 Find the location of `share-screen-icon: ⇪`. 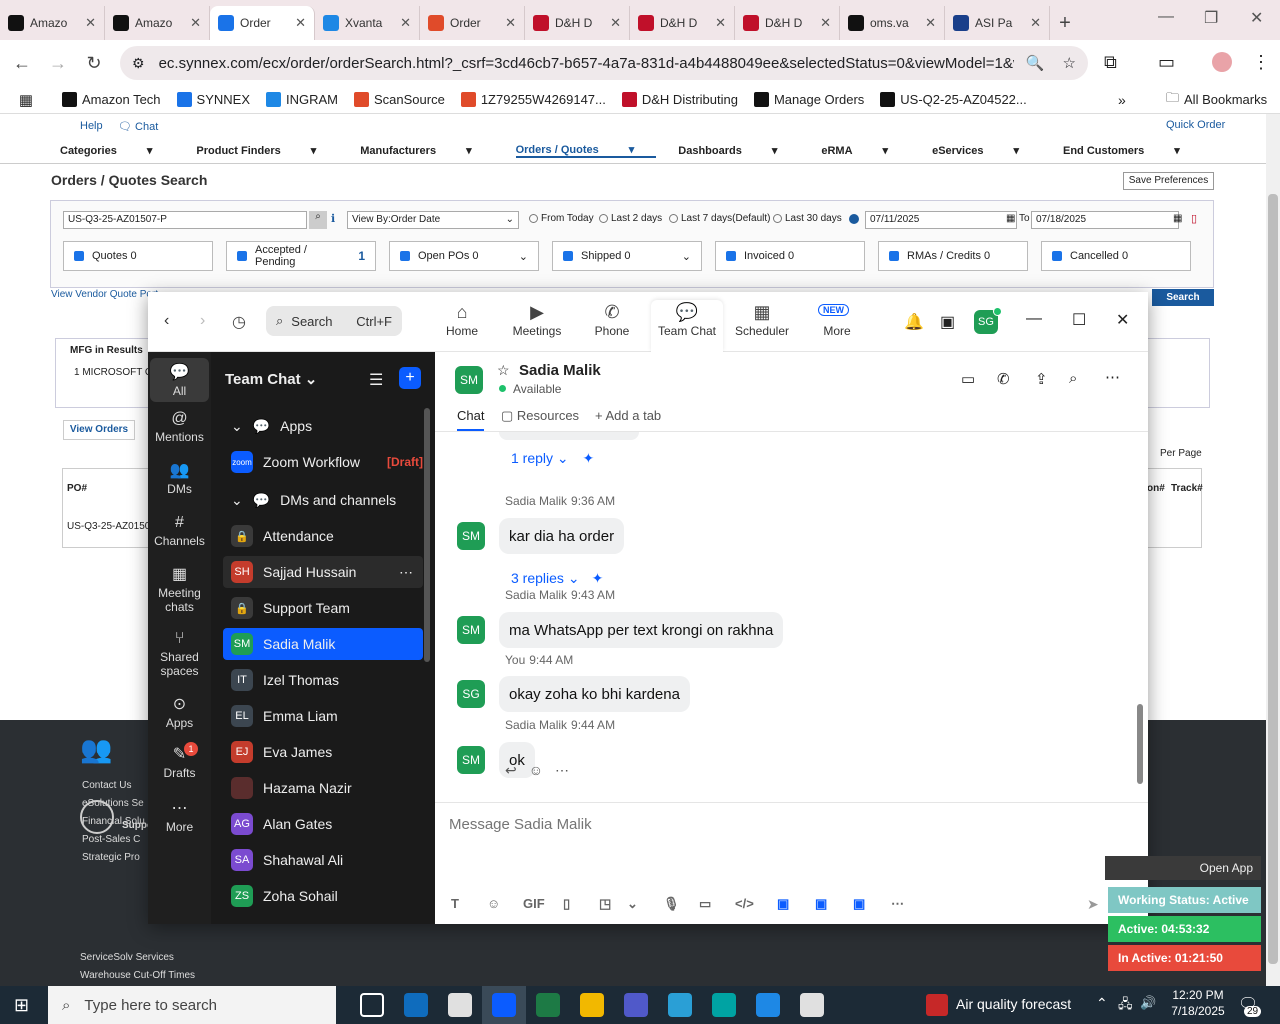

share-screen-icon: ⇪ is located at coordinates (1041, 379).